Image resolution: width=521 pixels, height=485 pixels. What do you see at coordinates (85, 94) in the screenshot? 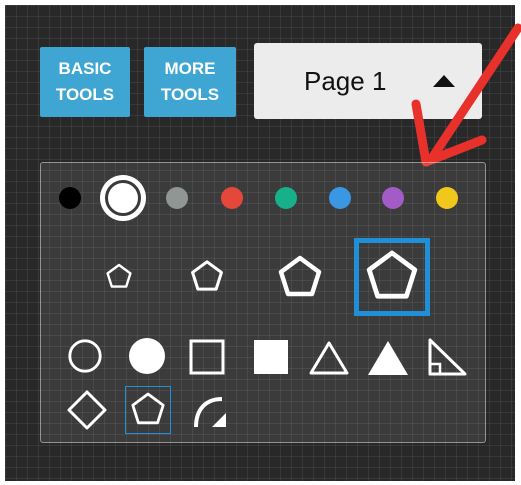
I see `basic-tools-label-line2: TOOLS` at bounding box center [85, 94].